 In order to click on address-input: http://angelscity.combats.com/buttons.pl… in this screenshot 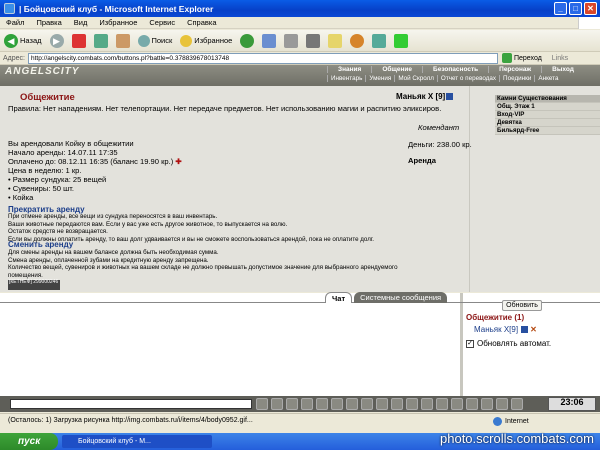, I will do `click(262, 58)`.